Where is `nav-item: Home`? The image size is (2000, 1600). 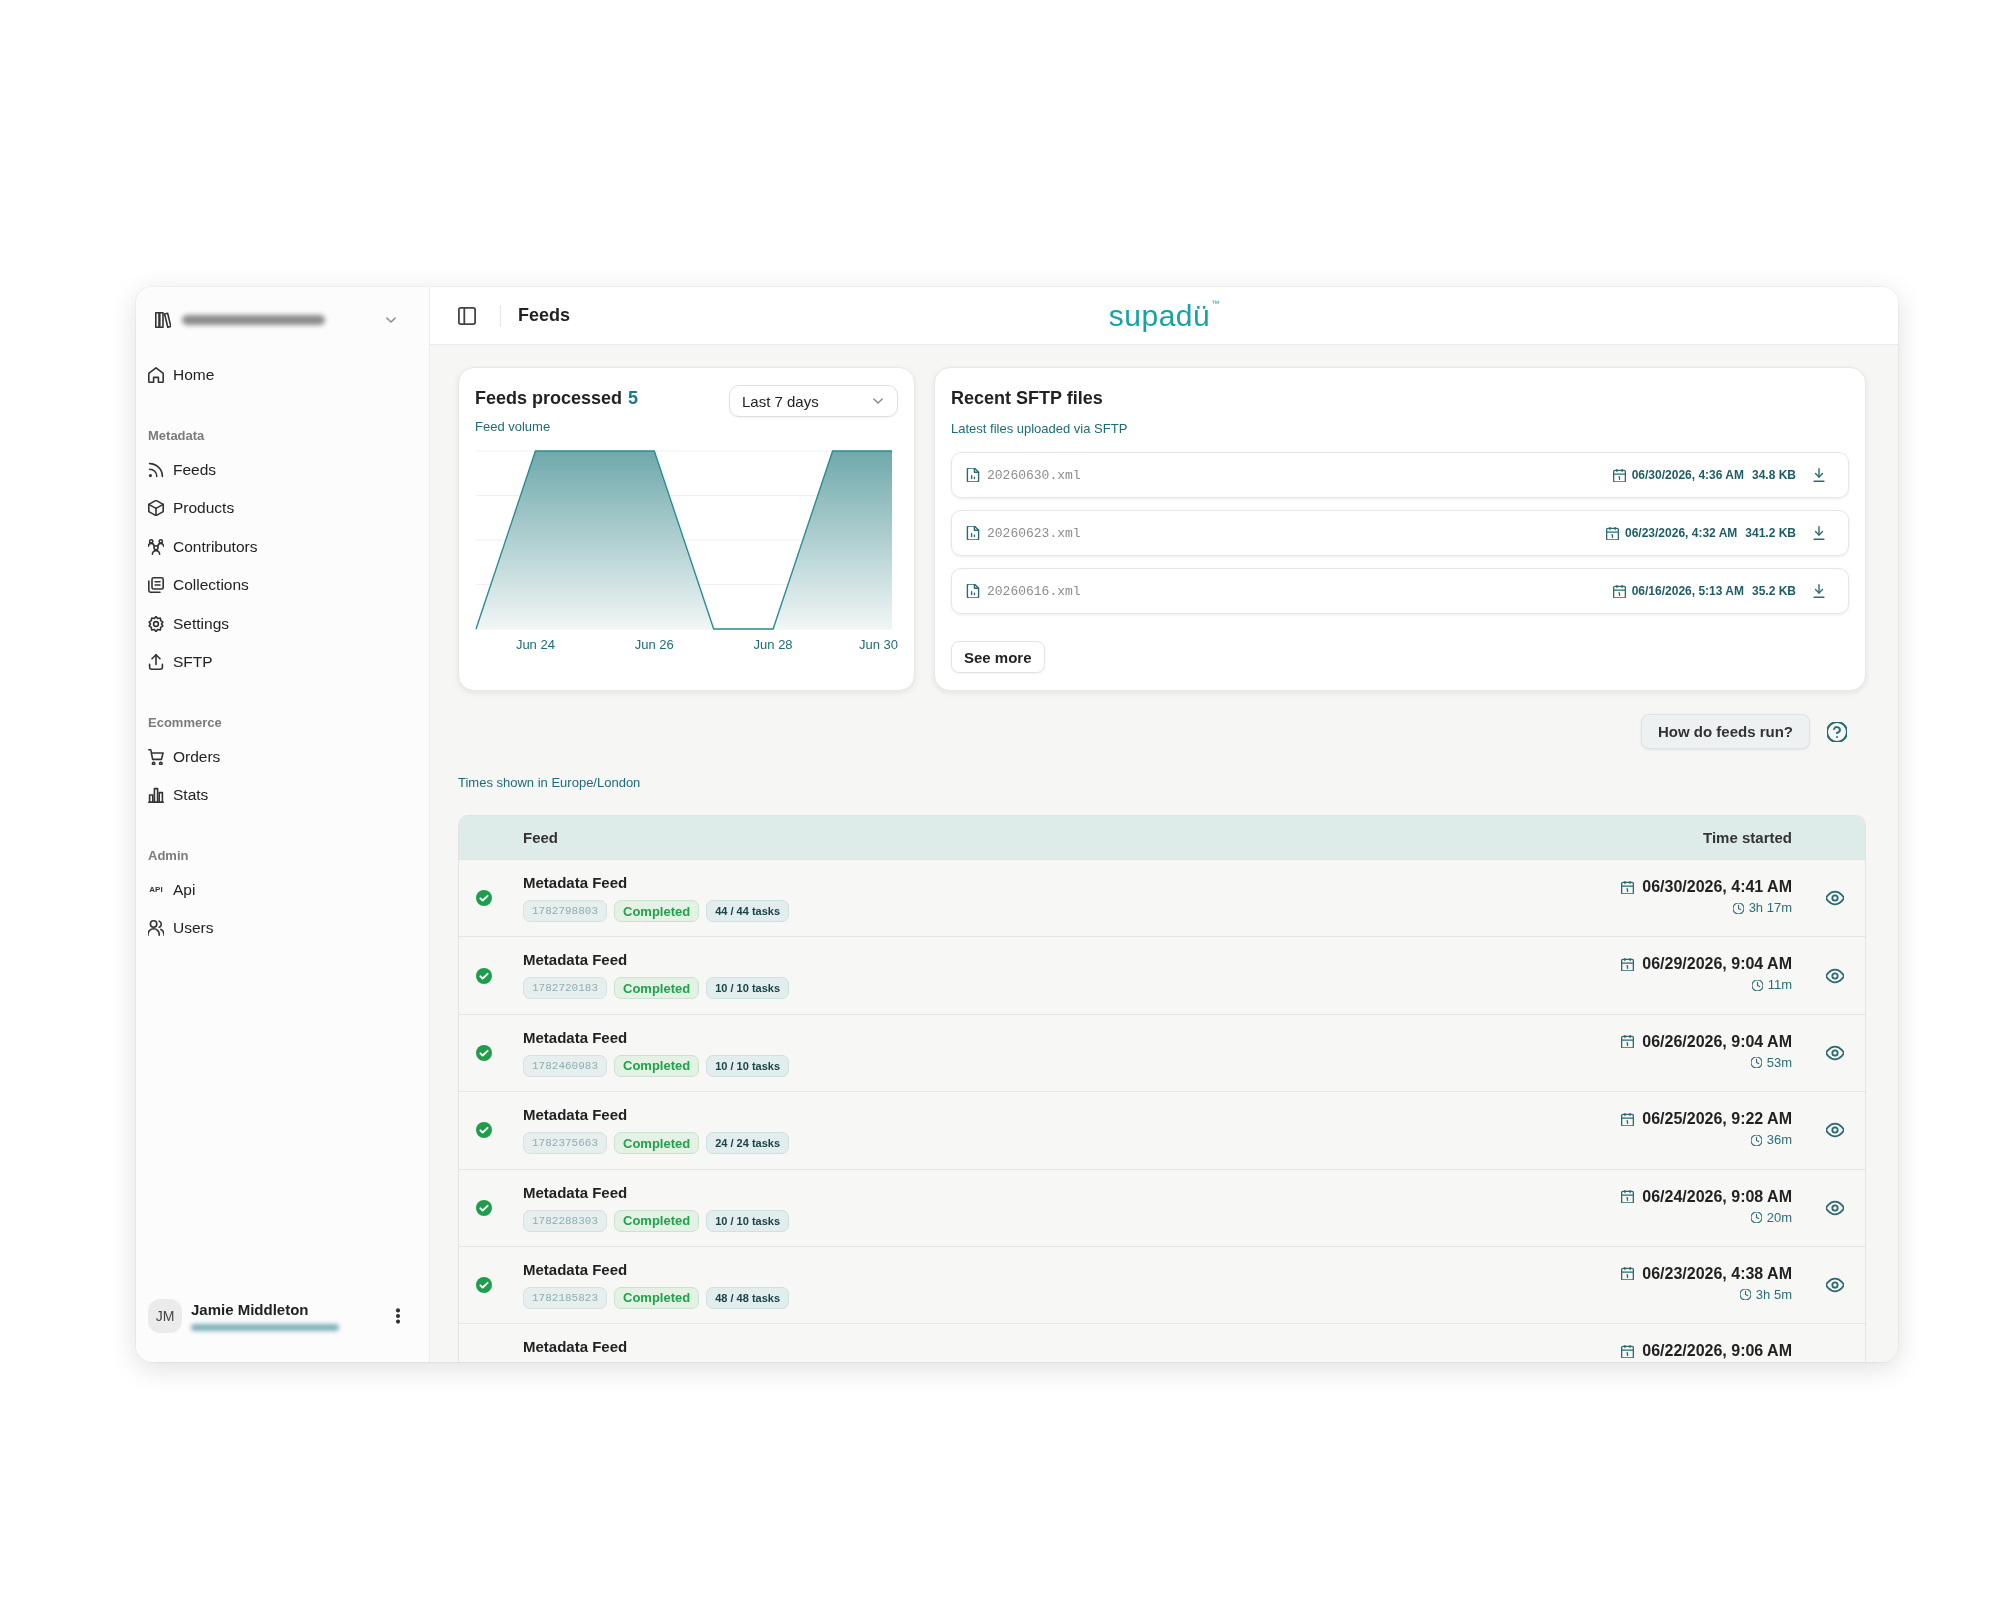 nav-item: Home is located at coordinates (280, 375).